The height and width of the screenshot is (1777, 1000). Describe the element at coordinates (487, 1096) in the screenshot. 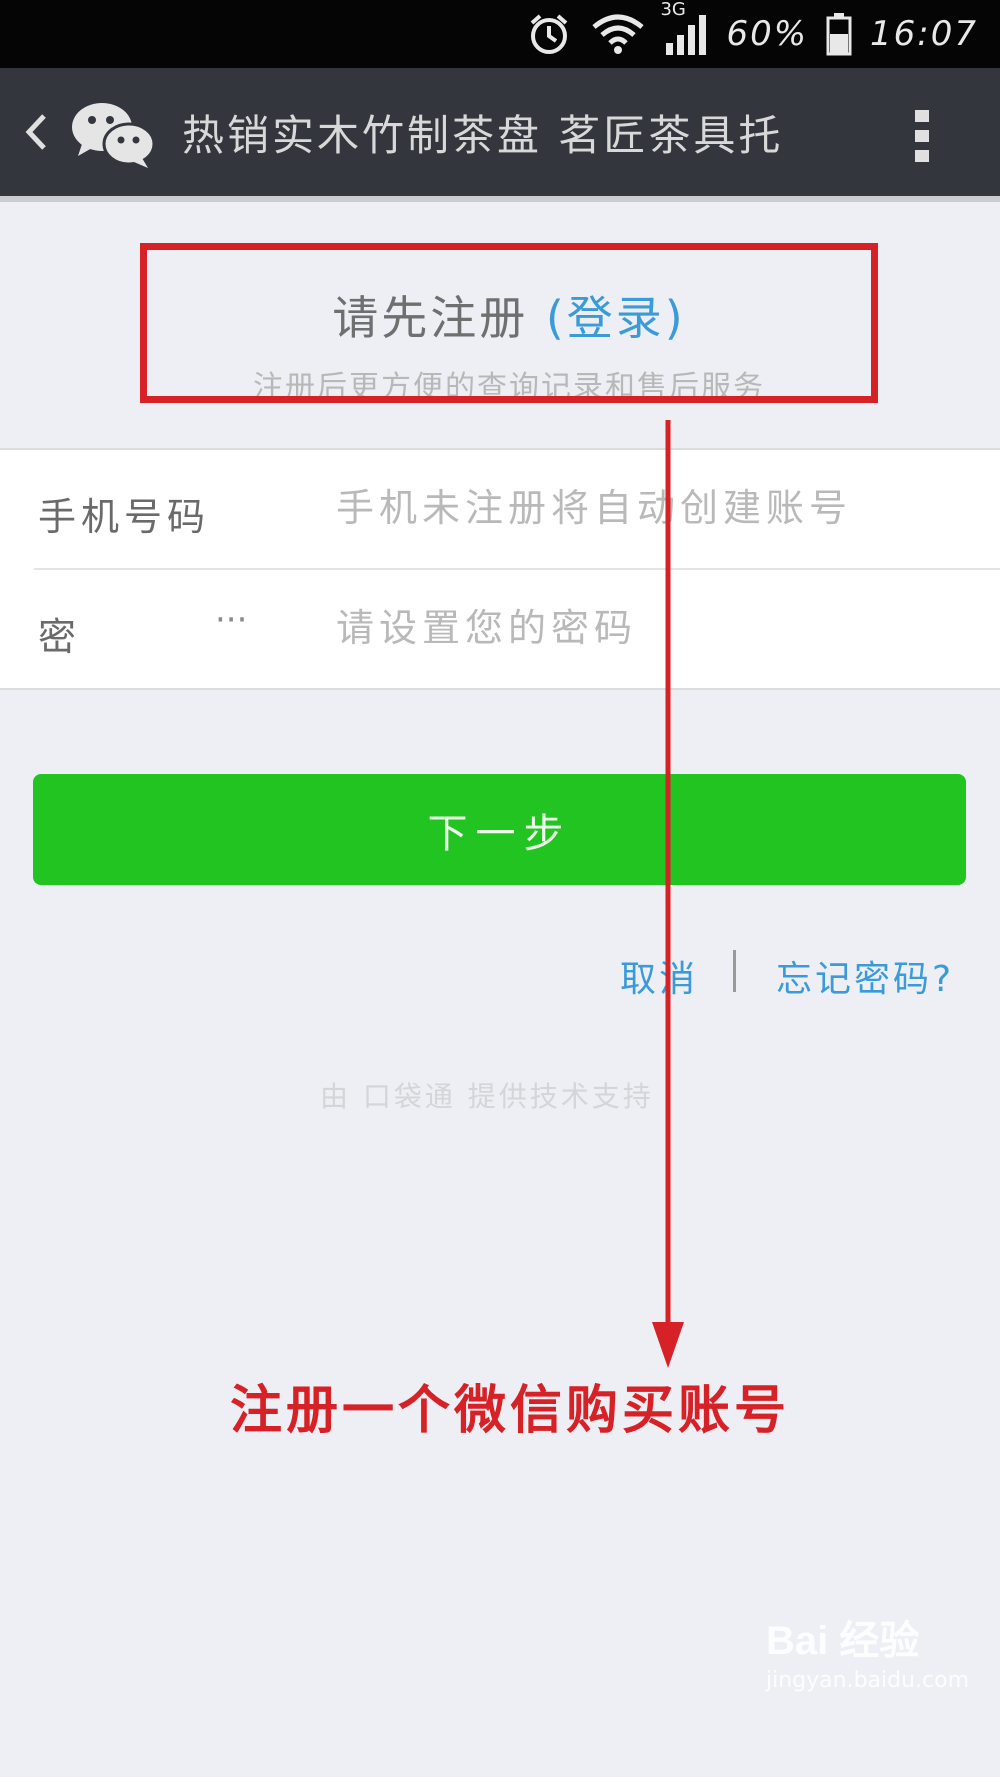

I see `tech-support-text: 由 口袋通 提供技术支持` at that location.